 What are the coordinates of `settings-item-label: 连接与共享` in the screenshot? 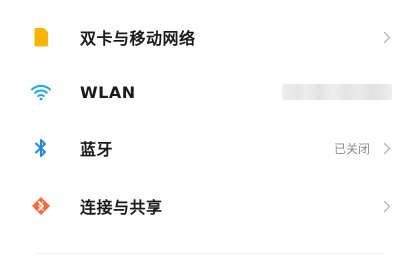 It's located at (121, 207).